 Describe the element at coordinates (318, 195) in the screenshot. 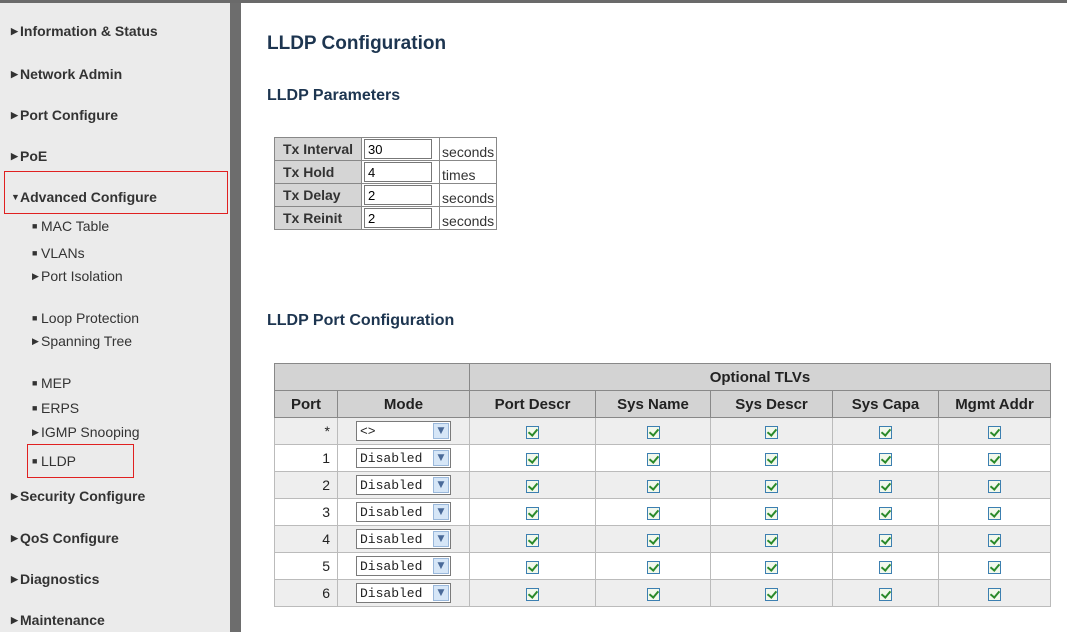

I see `tx-delay-label: Tx Delay` at that location.